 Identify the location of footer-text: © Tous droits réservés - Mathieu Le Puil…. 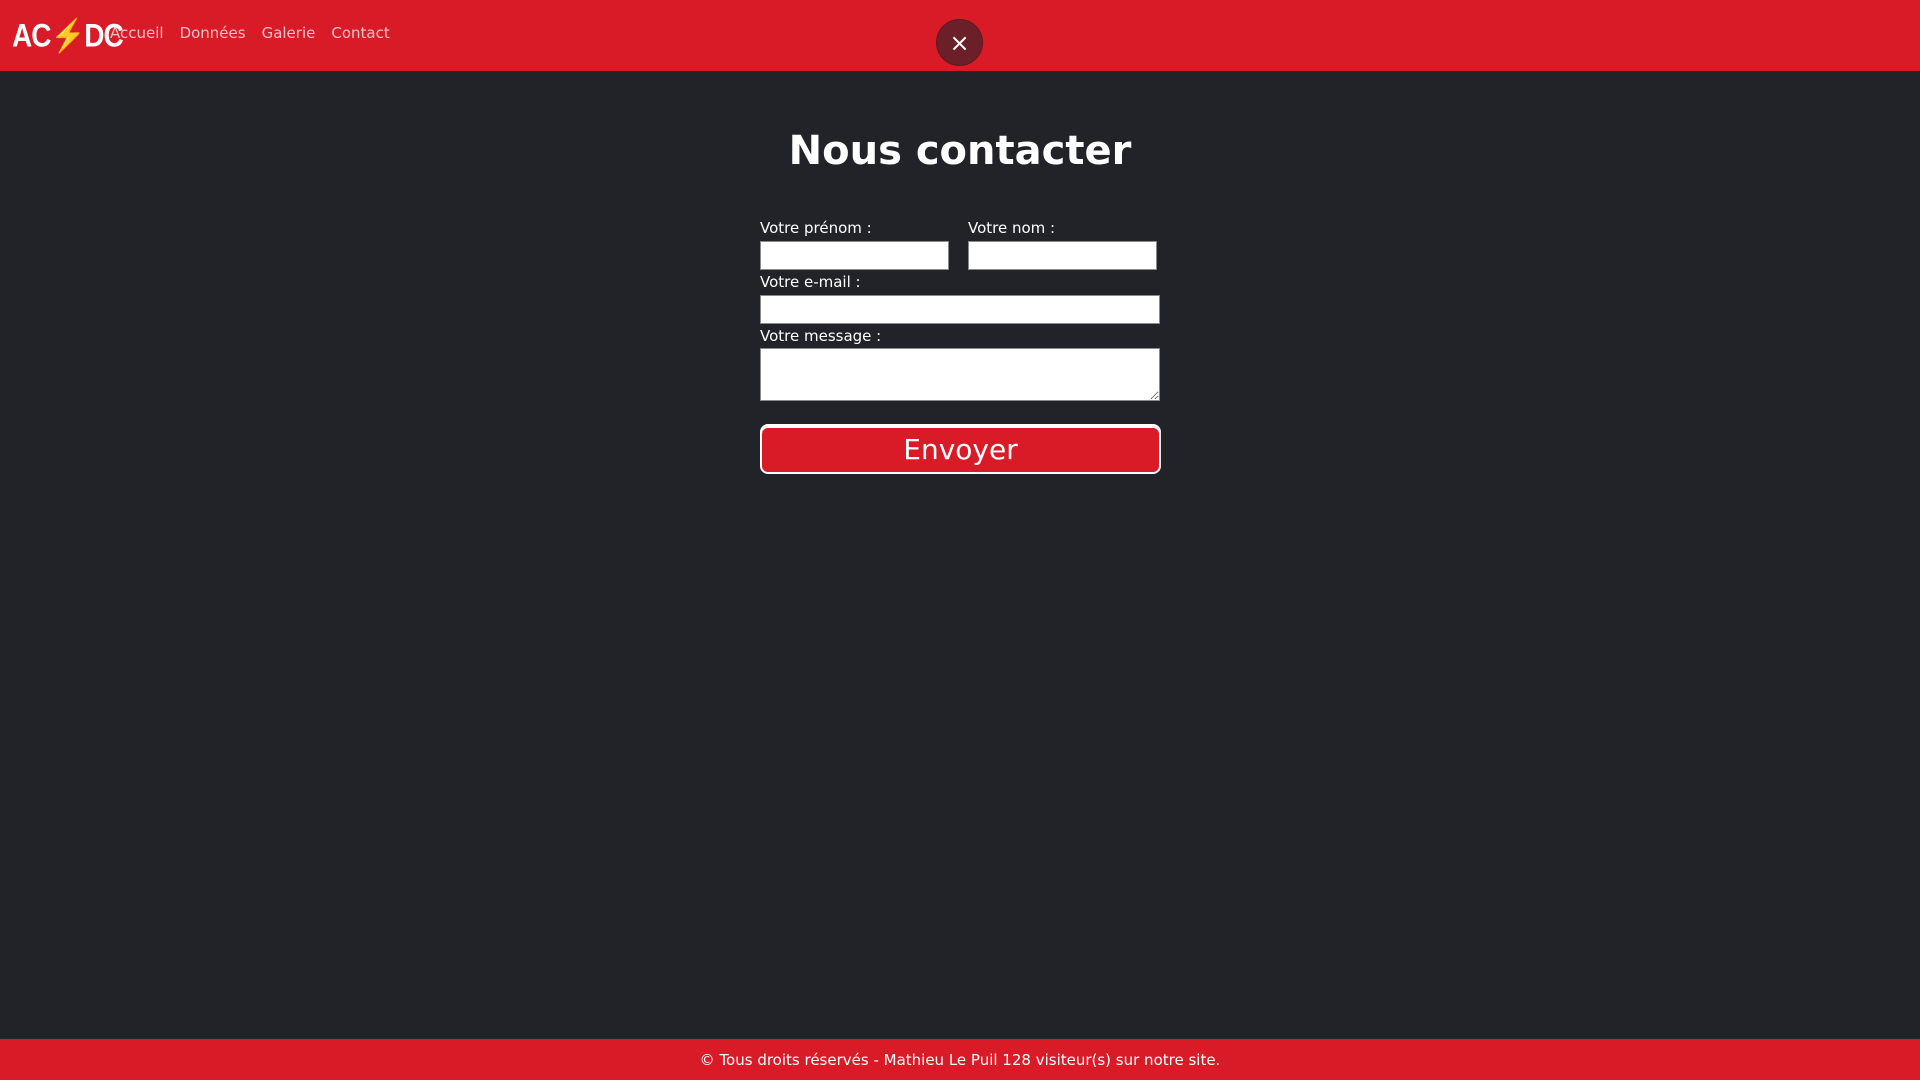
(960, 1059).